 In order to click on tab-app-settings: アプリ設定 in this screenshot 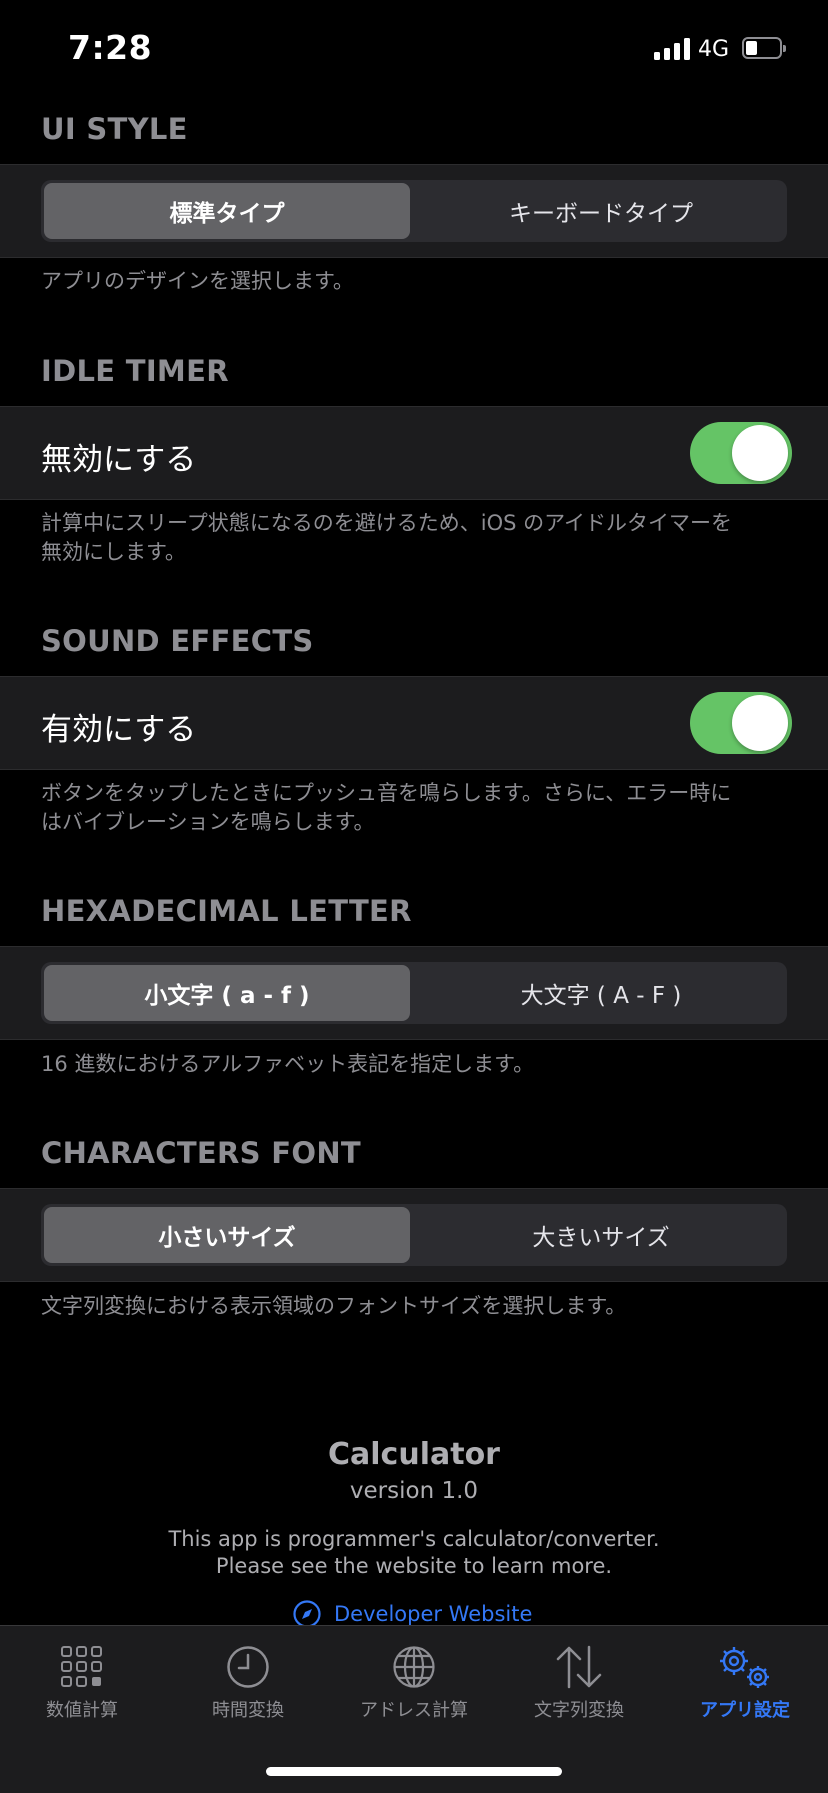, I will do `click(745, 1689)`.